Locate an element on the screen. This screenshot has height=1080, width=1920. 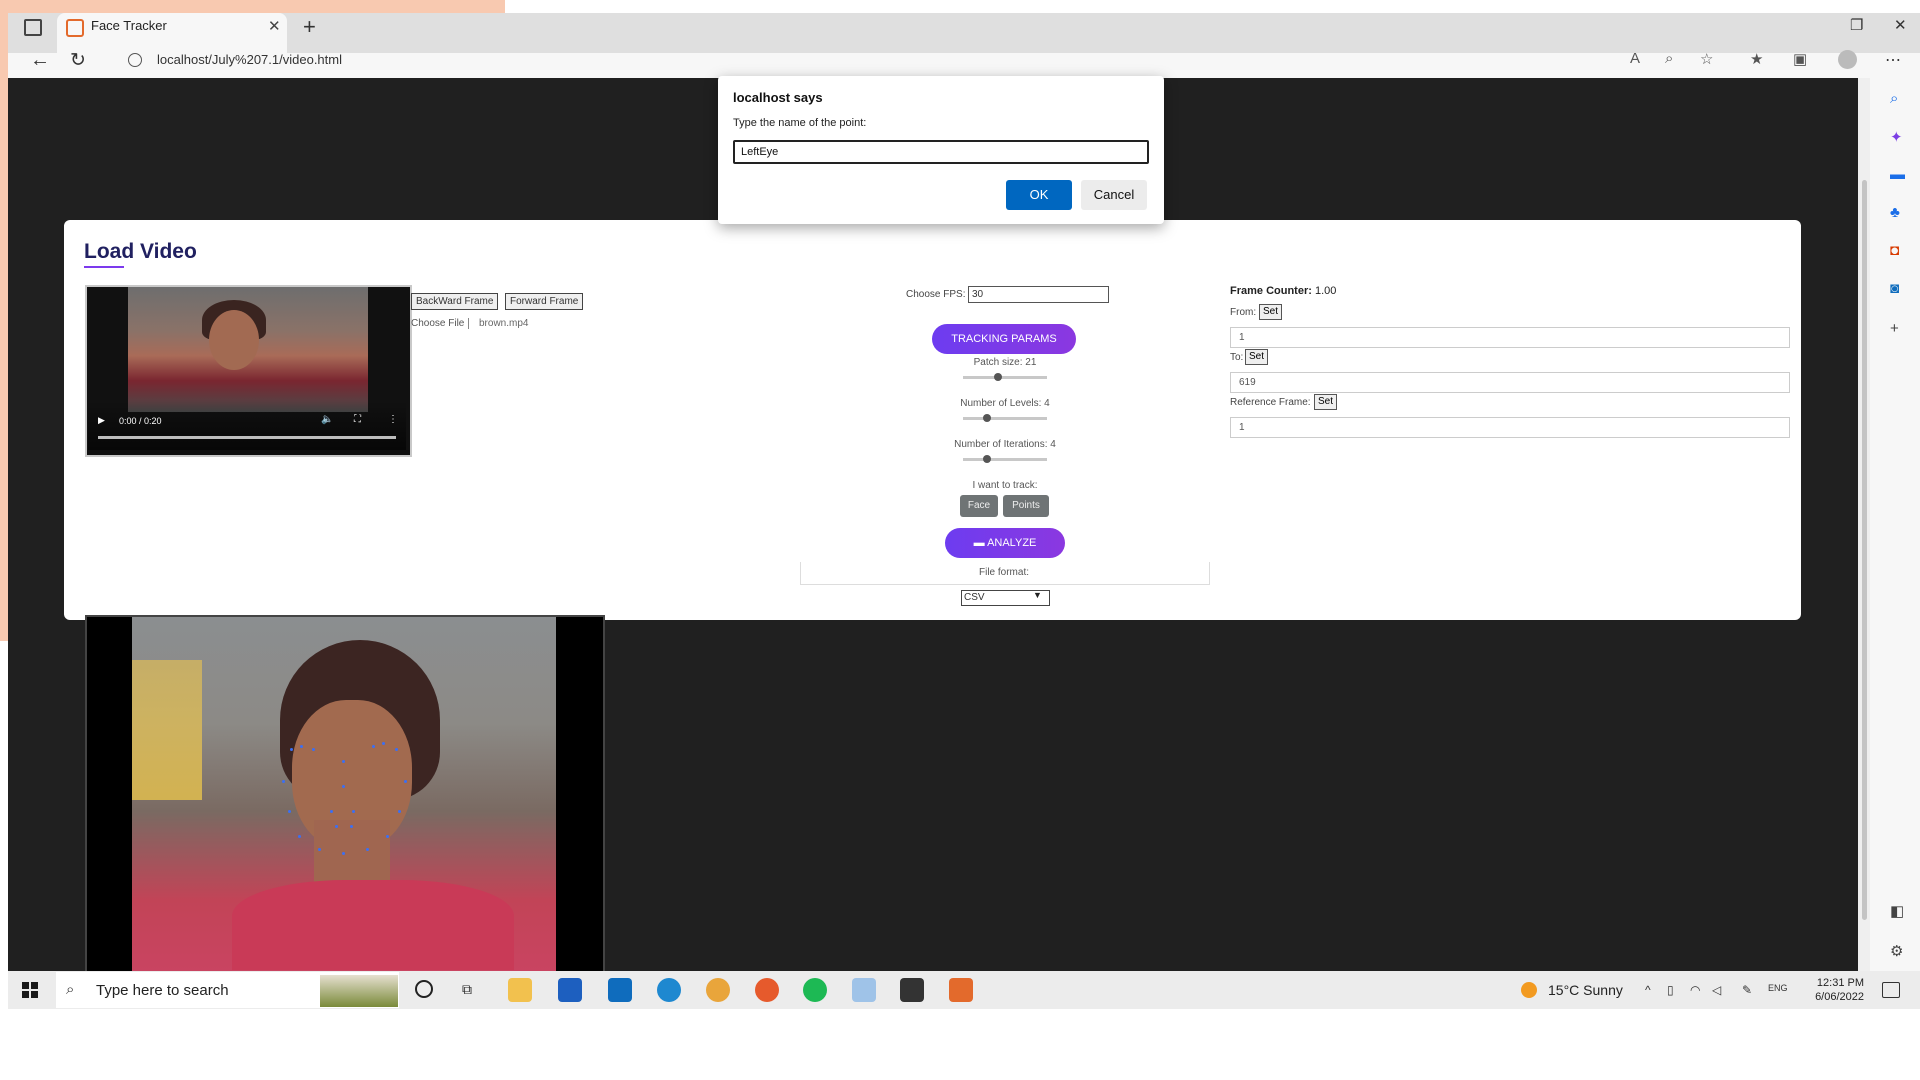
store-icon is located at coordinates (570, 990).